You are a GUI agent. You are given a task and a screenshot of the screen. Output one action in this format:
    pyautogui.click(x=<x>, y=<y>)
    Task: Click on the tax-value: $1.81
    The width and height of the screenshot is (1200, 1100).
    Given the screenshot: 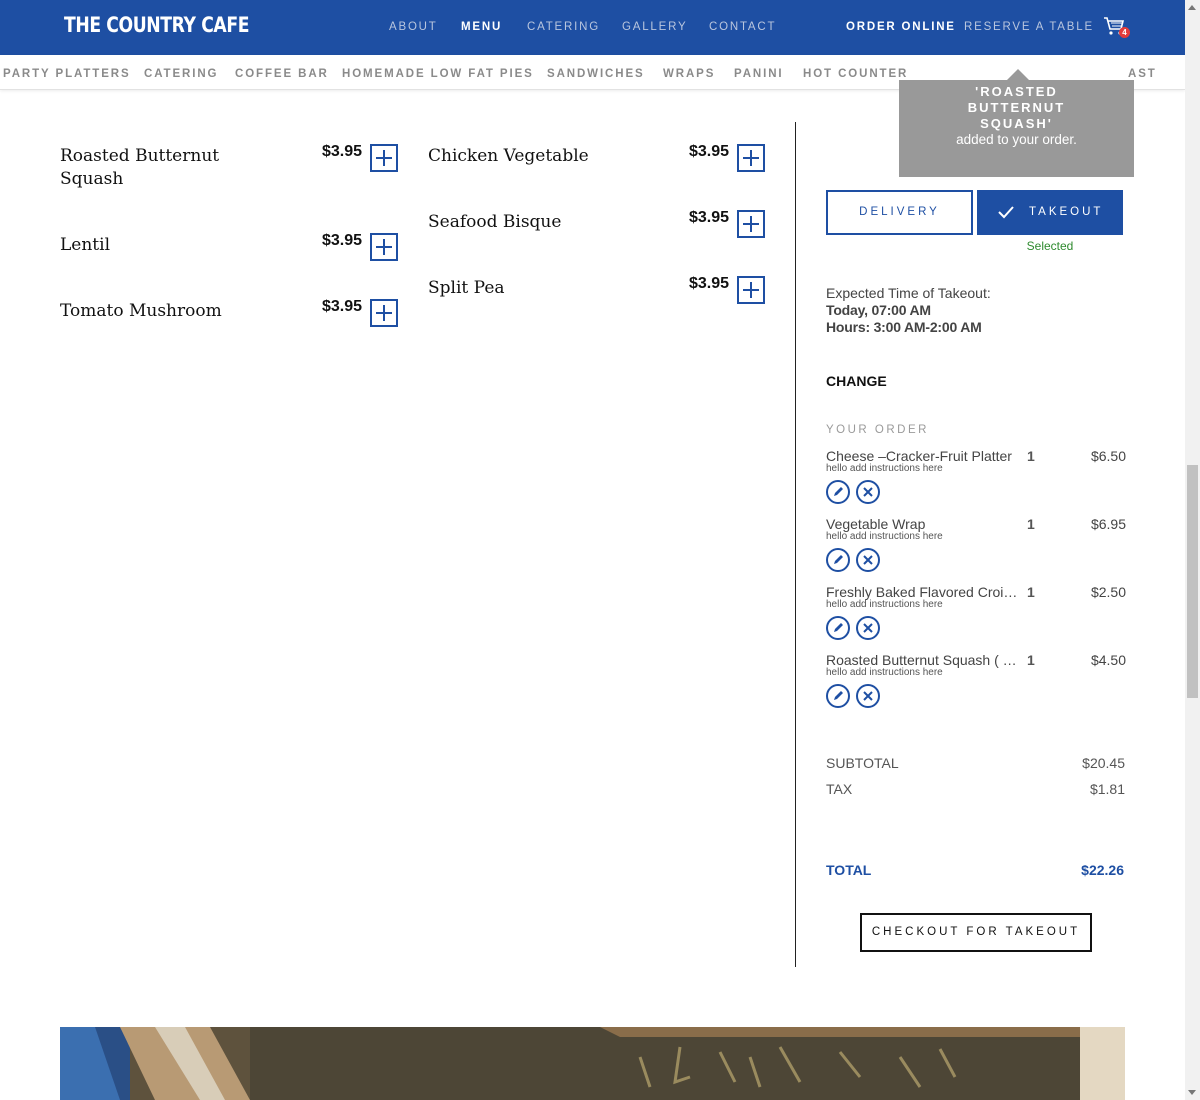 What is the action you would take?
    pyautogui.click(x=1107, y=789)
    